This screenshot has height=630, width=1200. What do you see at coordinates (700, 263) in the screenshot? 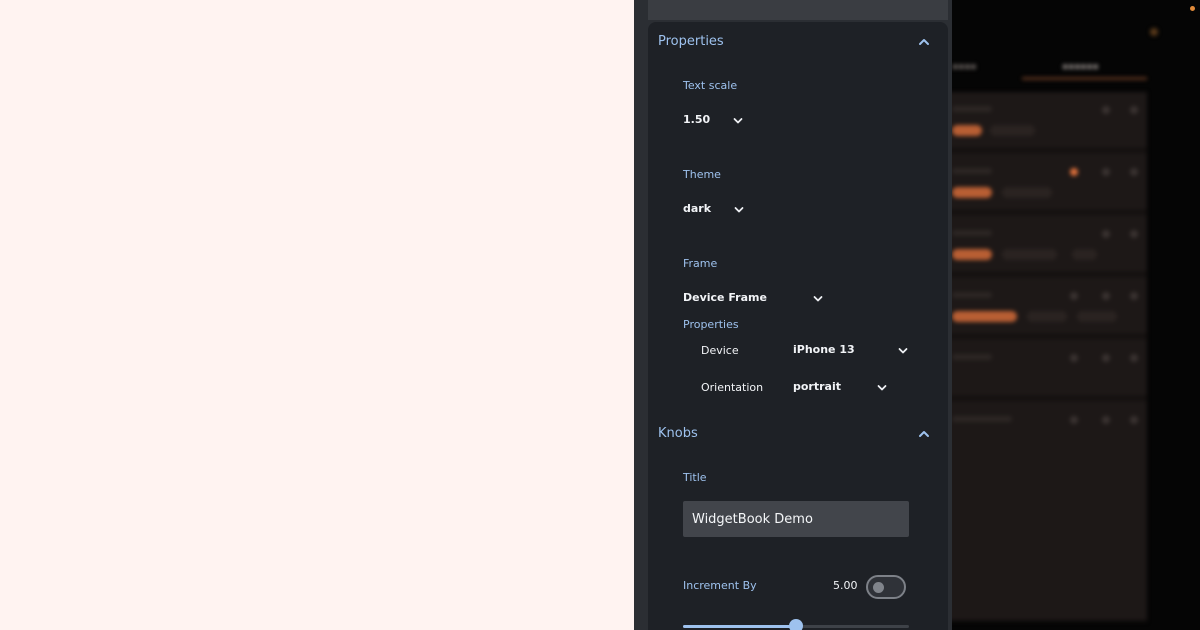
I see `frame-label: Frame` at bounding box center [700, 263].